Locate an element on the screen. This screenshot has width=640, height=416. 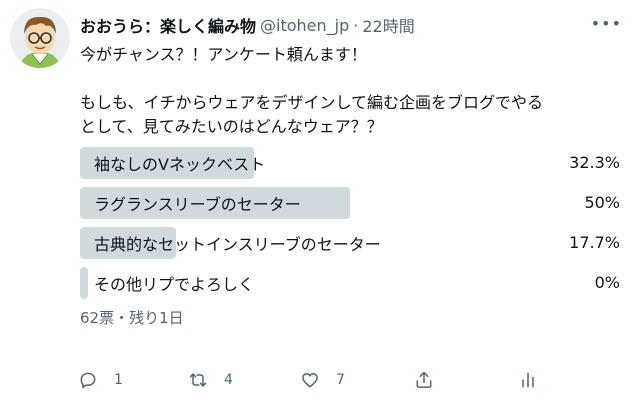
avatar is located at coordinates (40, 38).